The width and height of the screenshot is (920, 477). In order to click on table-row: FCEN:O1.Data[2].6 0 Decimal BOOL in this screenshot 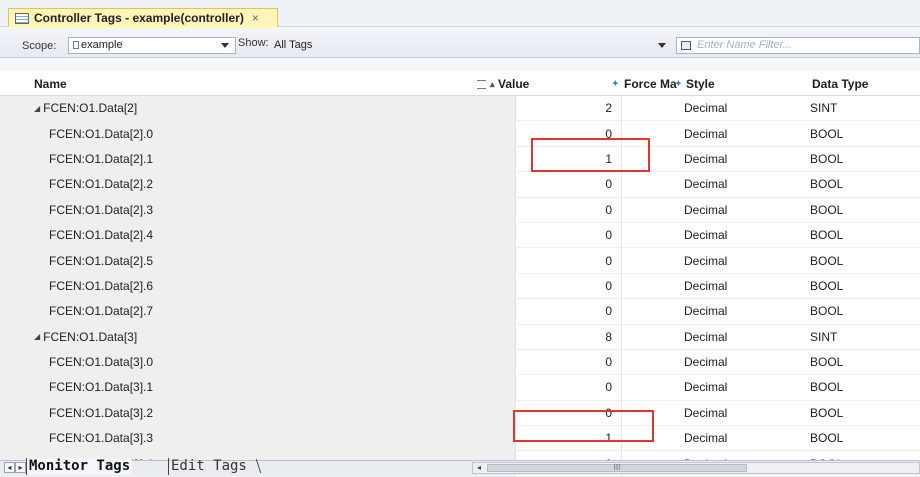, I will do `click(460, 286)`.